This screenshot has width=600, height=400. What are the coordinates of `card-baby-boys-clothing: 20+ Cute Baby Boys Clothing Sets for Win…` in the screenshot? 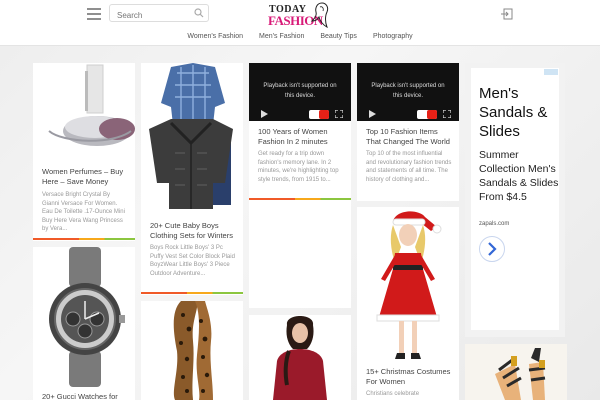 It's located at (192, 179).